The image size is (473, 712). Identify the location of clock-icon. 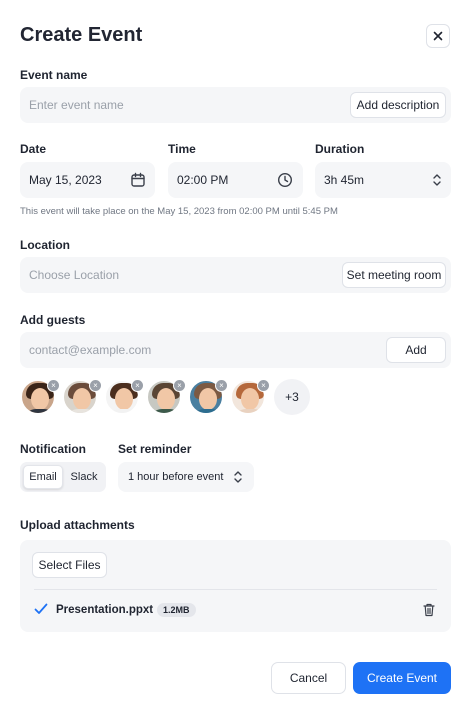
(285, 180).